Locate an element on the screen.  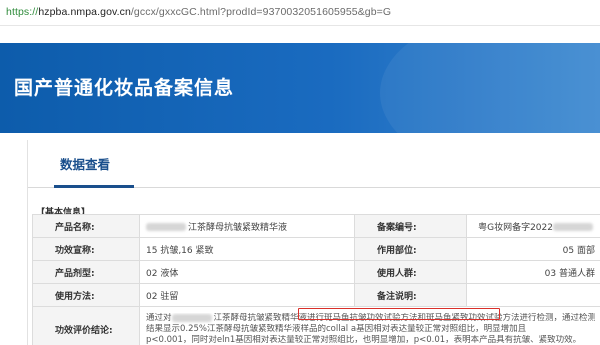
label-efficacy-claim: 功效宣称: is located at coordinates (86, 249).